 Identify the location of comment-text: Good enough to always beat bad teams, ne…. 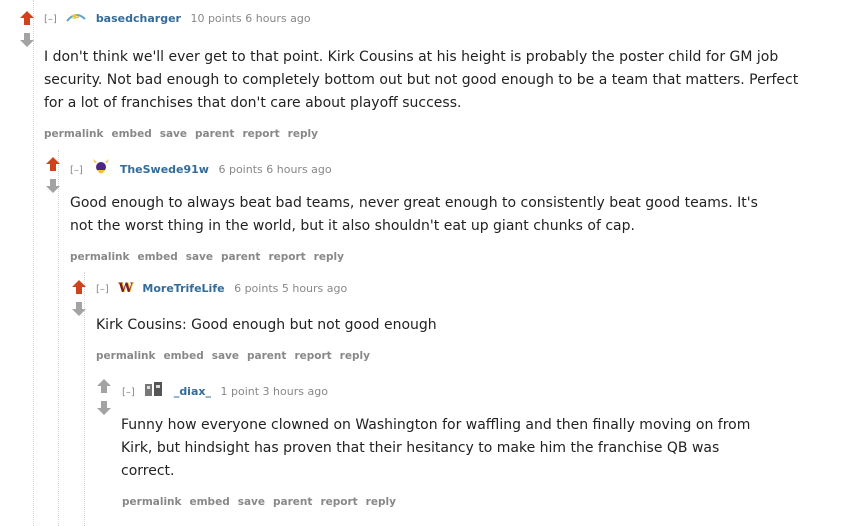
(414, 214).